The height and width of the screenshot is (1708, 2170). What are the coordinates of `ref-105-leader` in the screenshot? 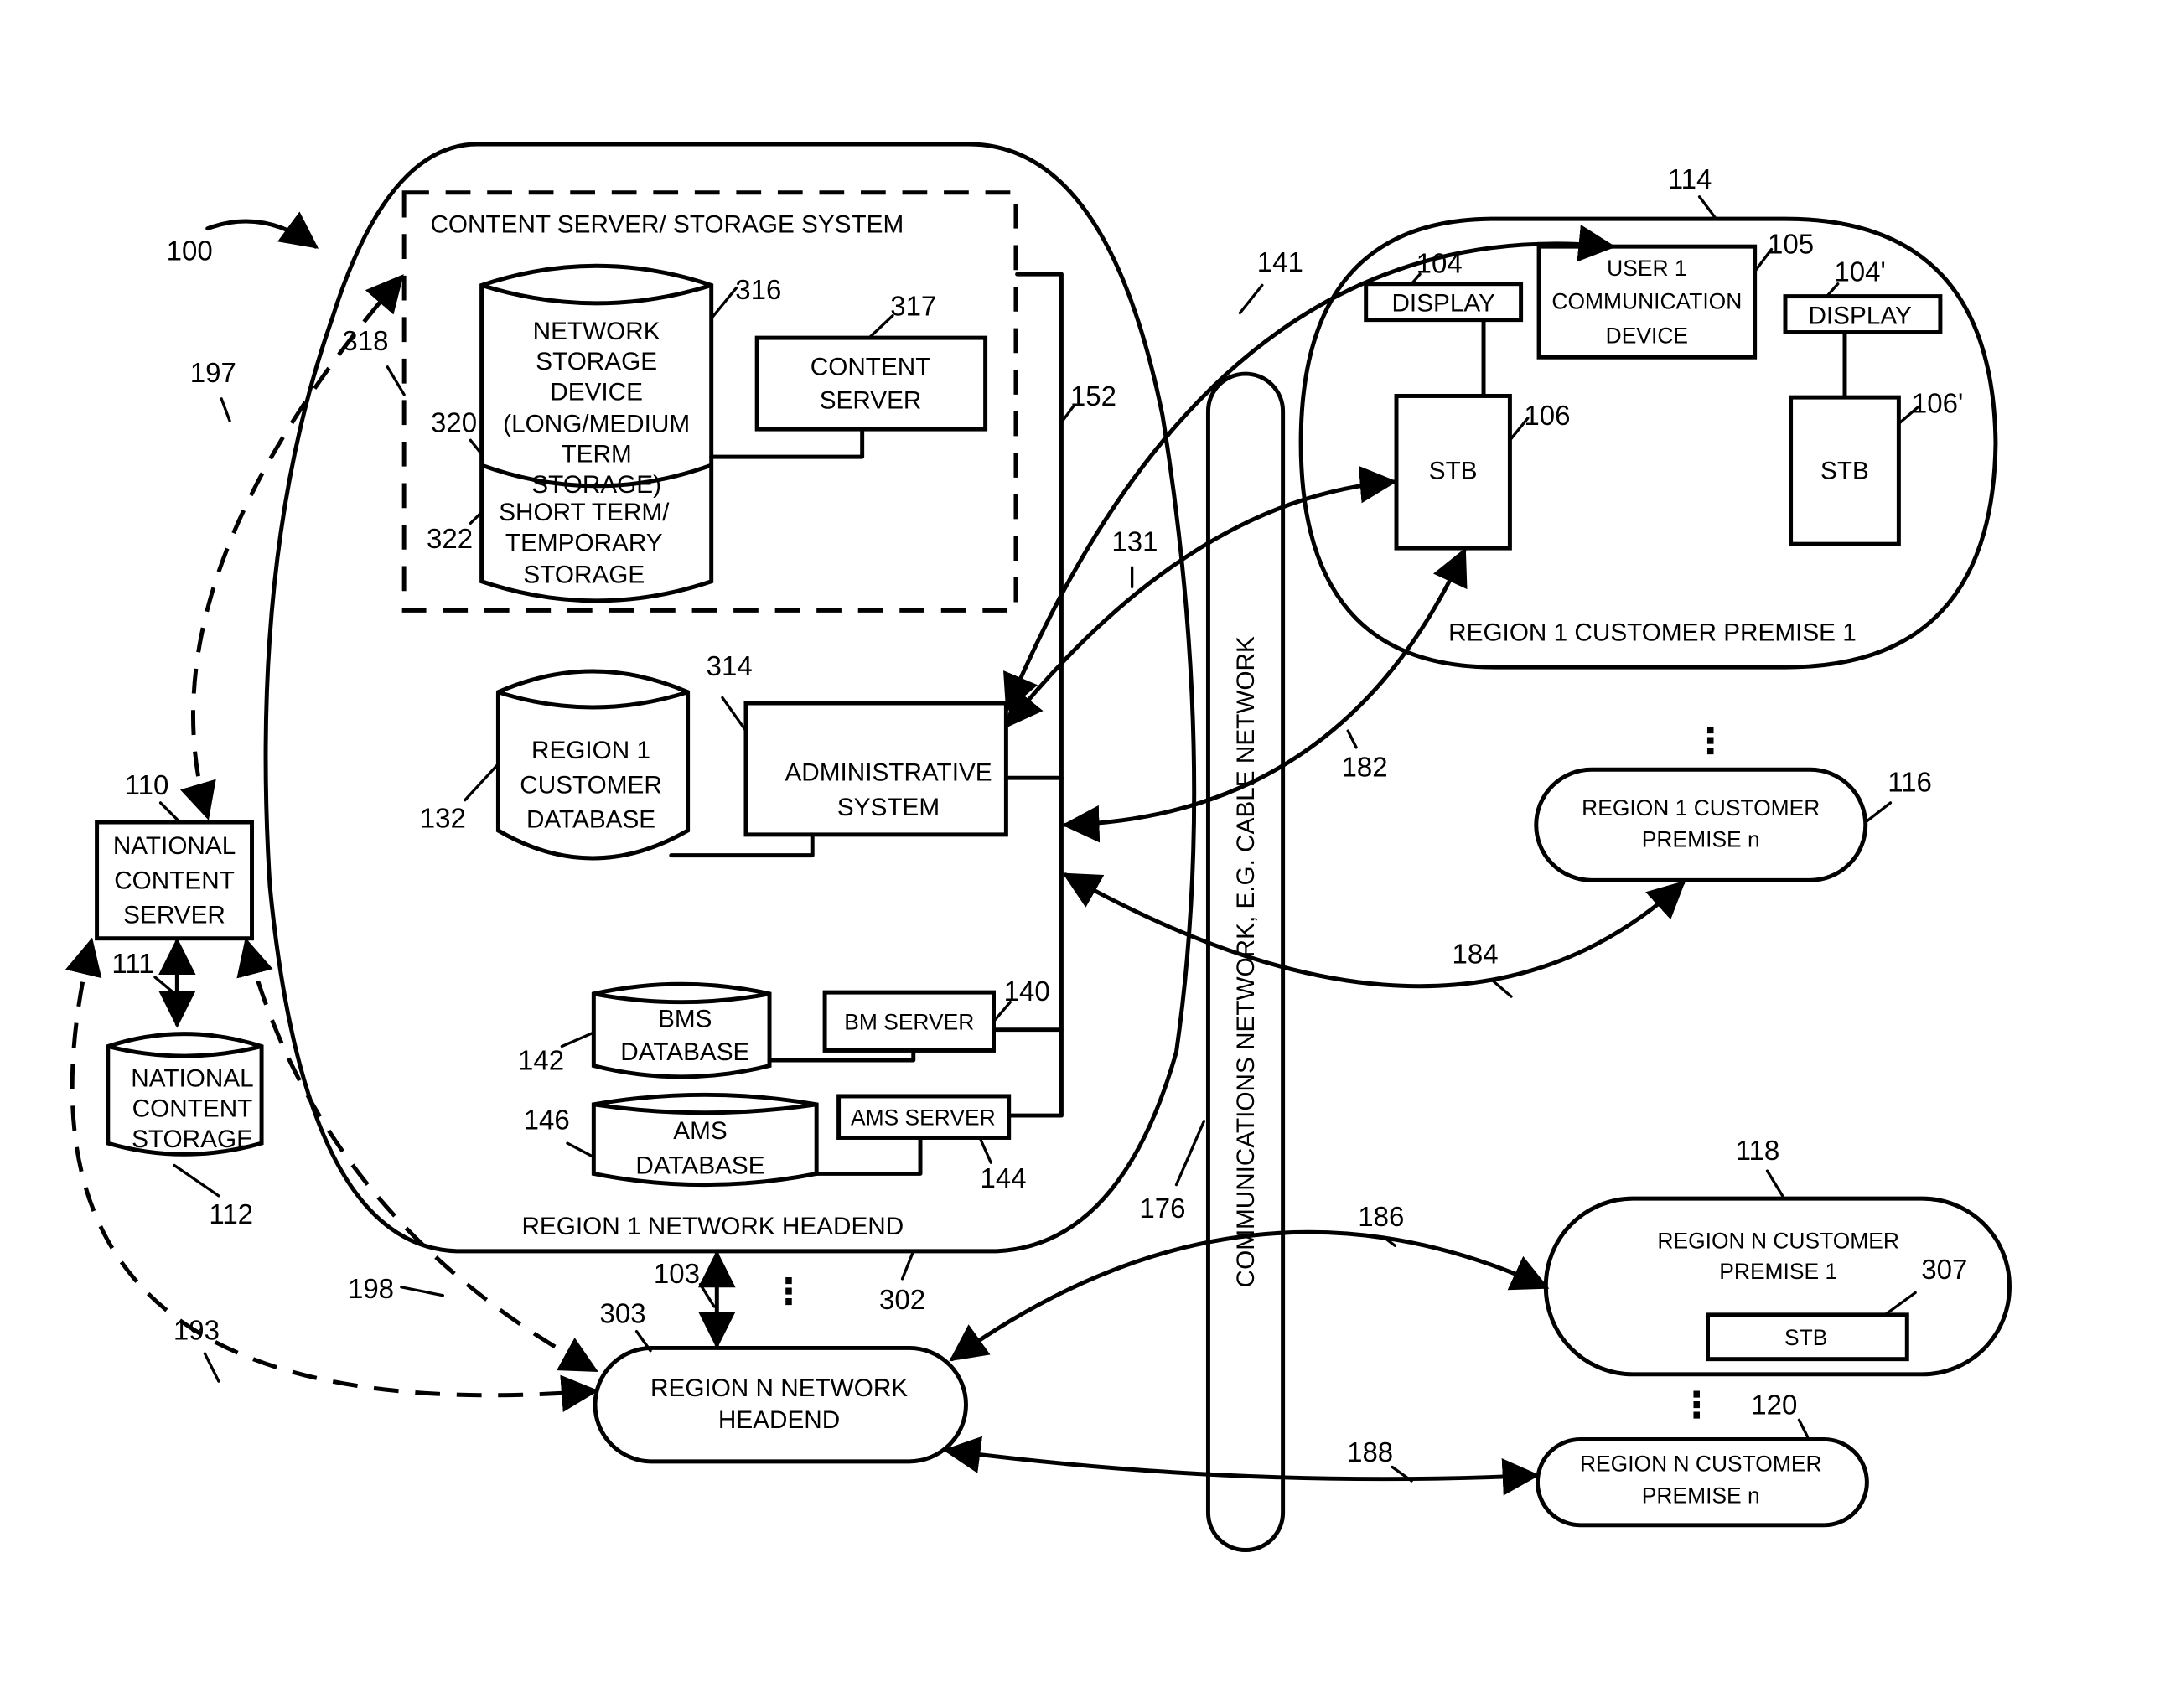 It's located at (1763, 260).